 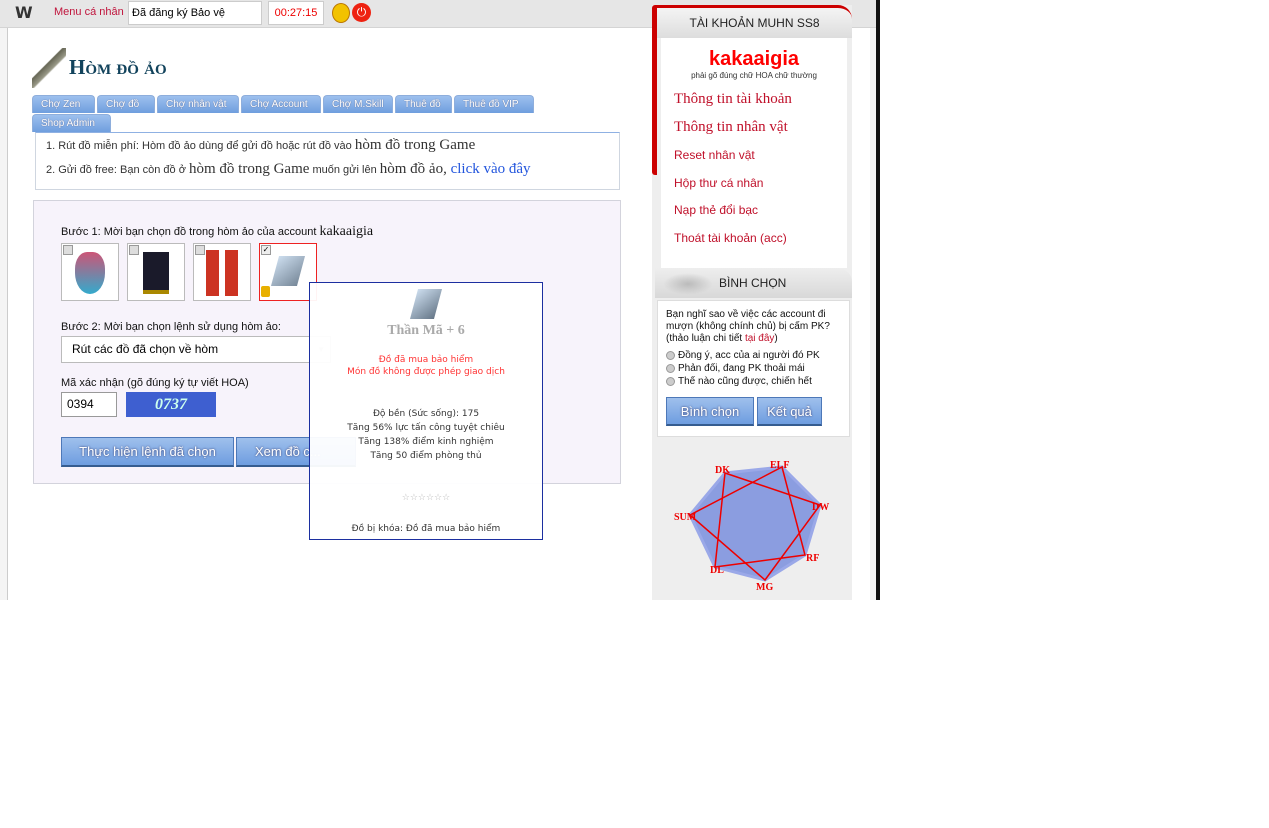 What do you see at coordinates (63, 104) in the screenshot?
I see `tab-cho-zen: Chợ Zen` at bounding box center [63, 104].